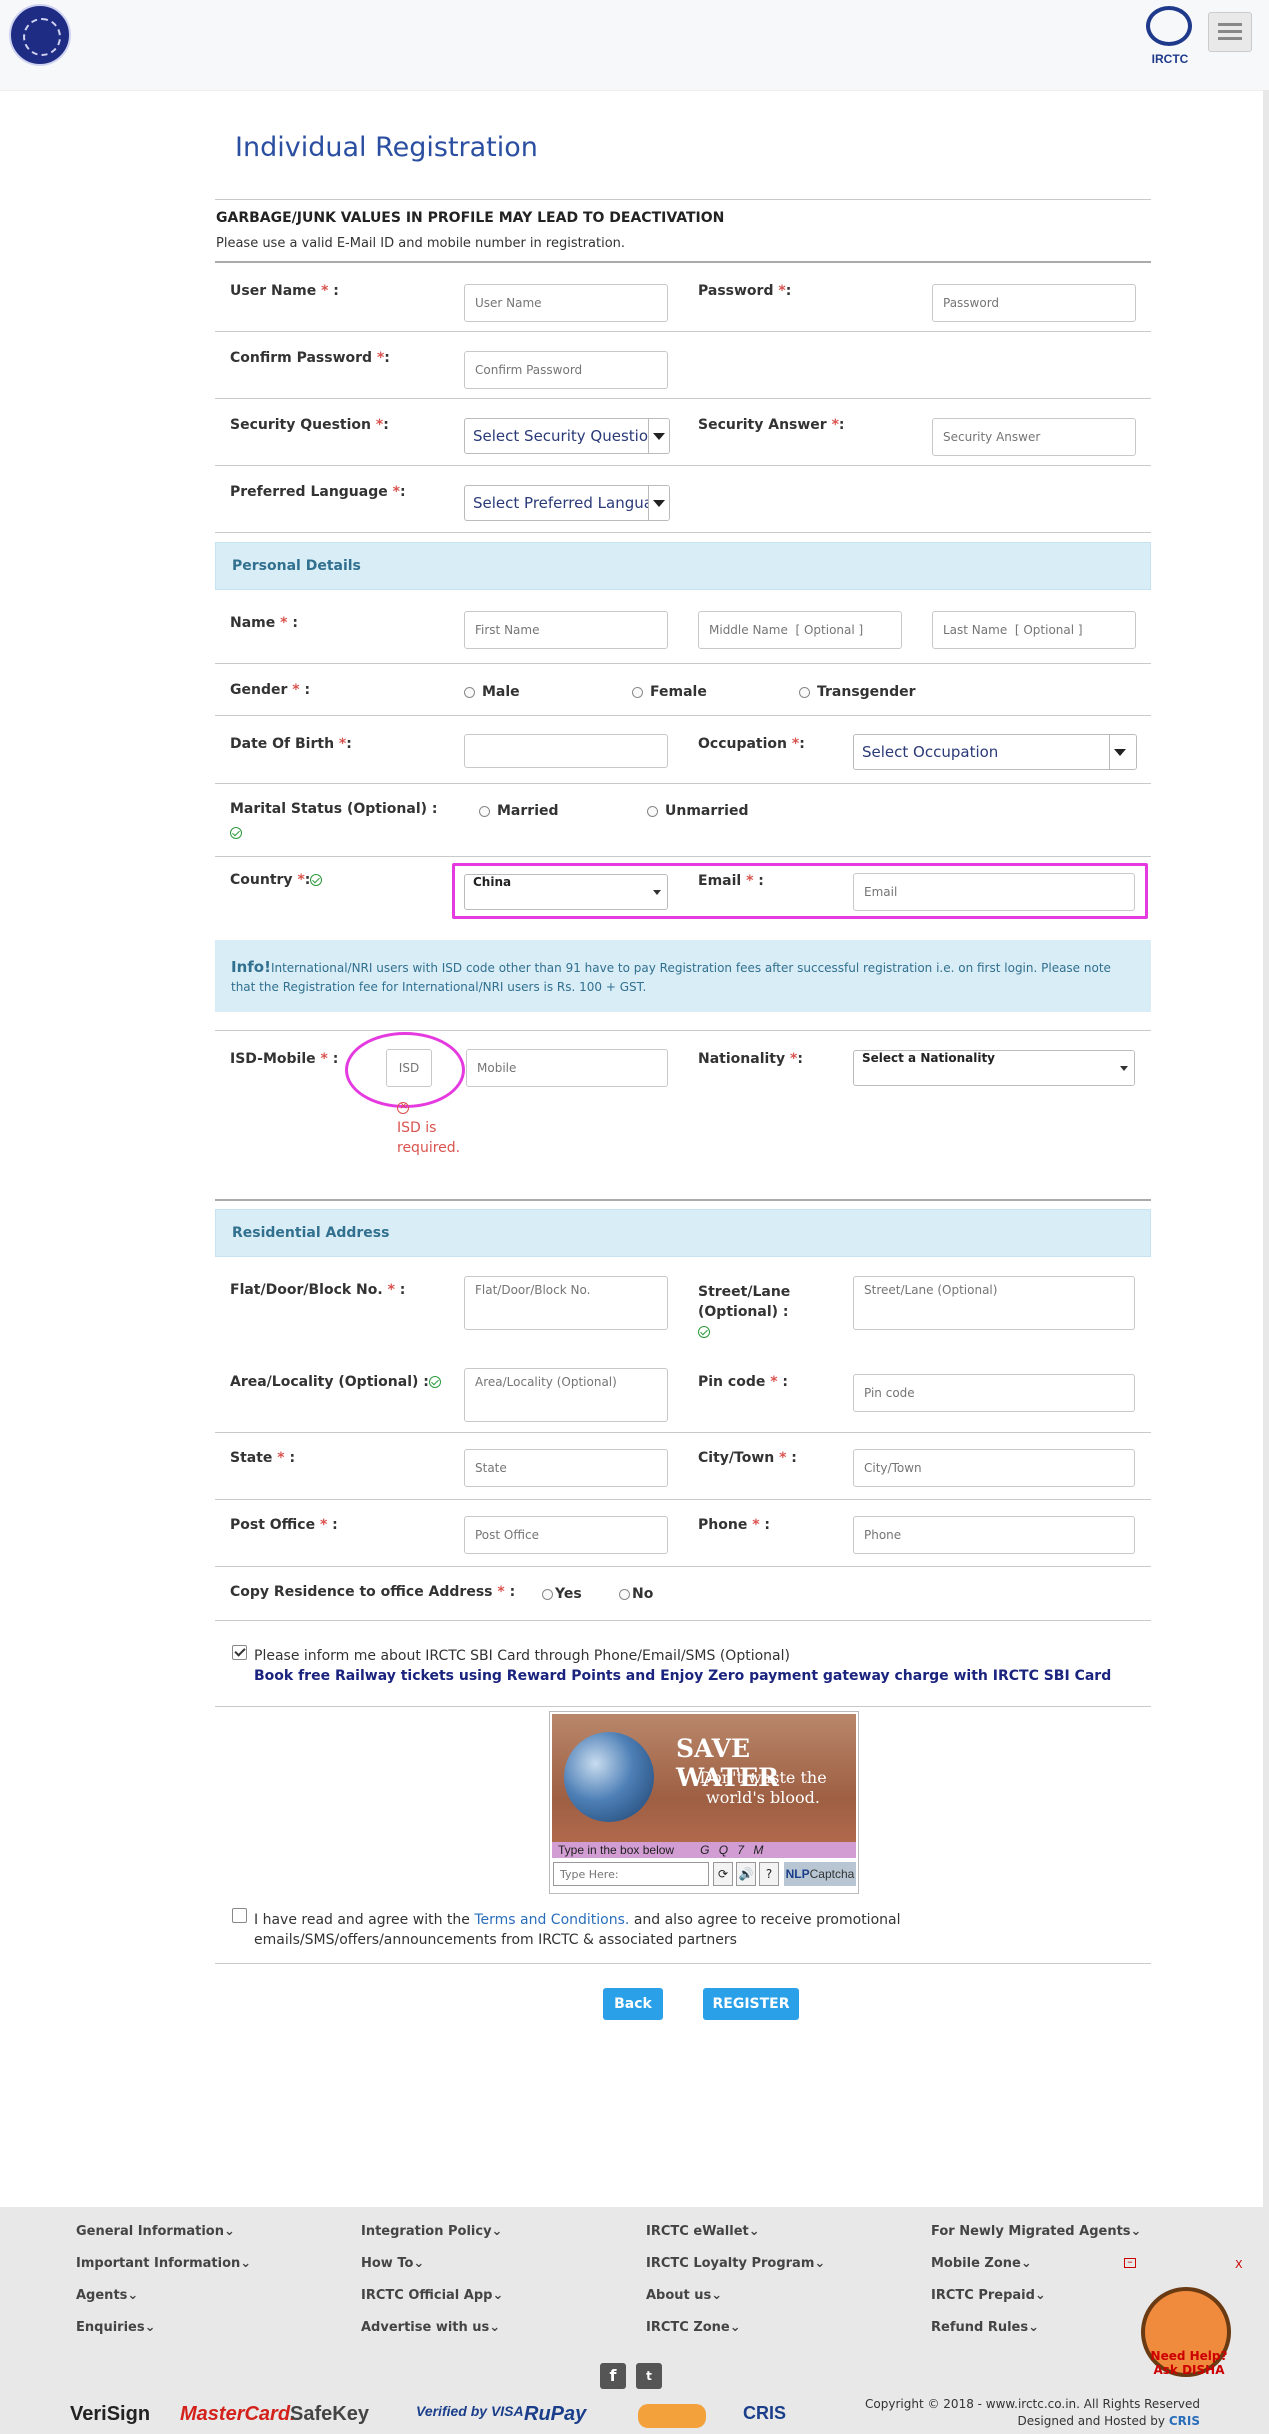 The image size is (1269, 2434). What do you see at coordinates (820, 1874) in the screenshot?
I see `nlp-captcha-brand: NLPCaptcha` at bounding box center [820, 1874].